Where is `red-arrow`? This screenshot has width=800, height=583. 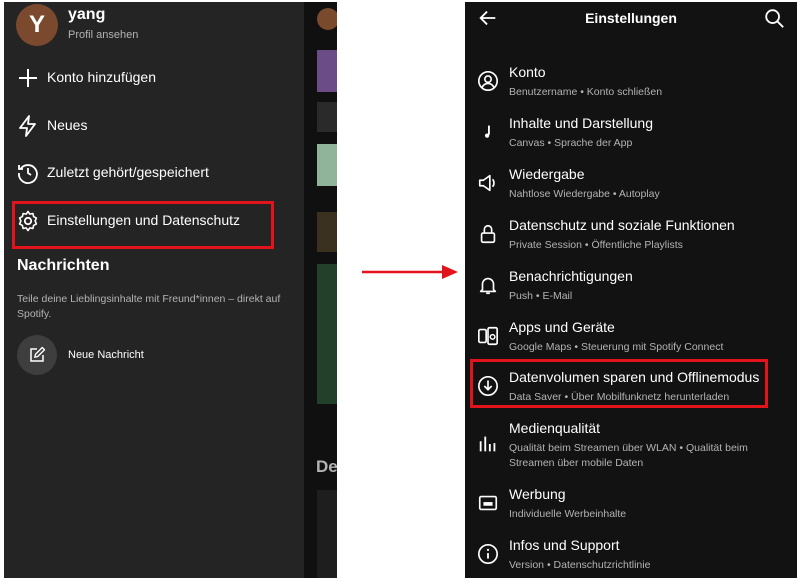
red-arrow is located at coordinates (410, 272).